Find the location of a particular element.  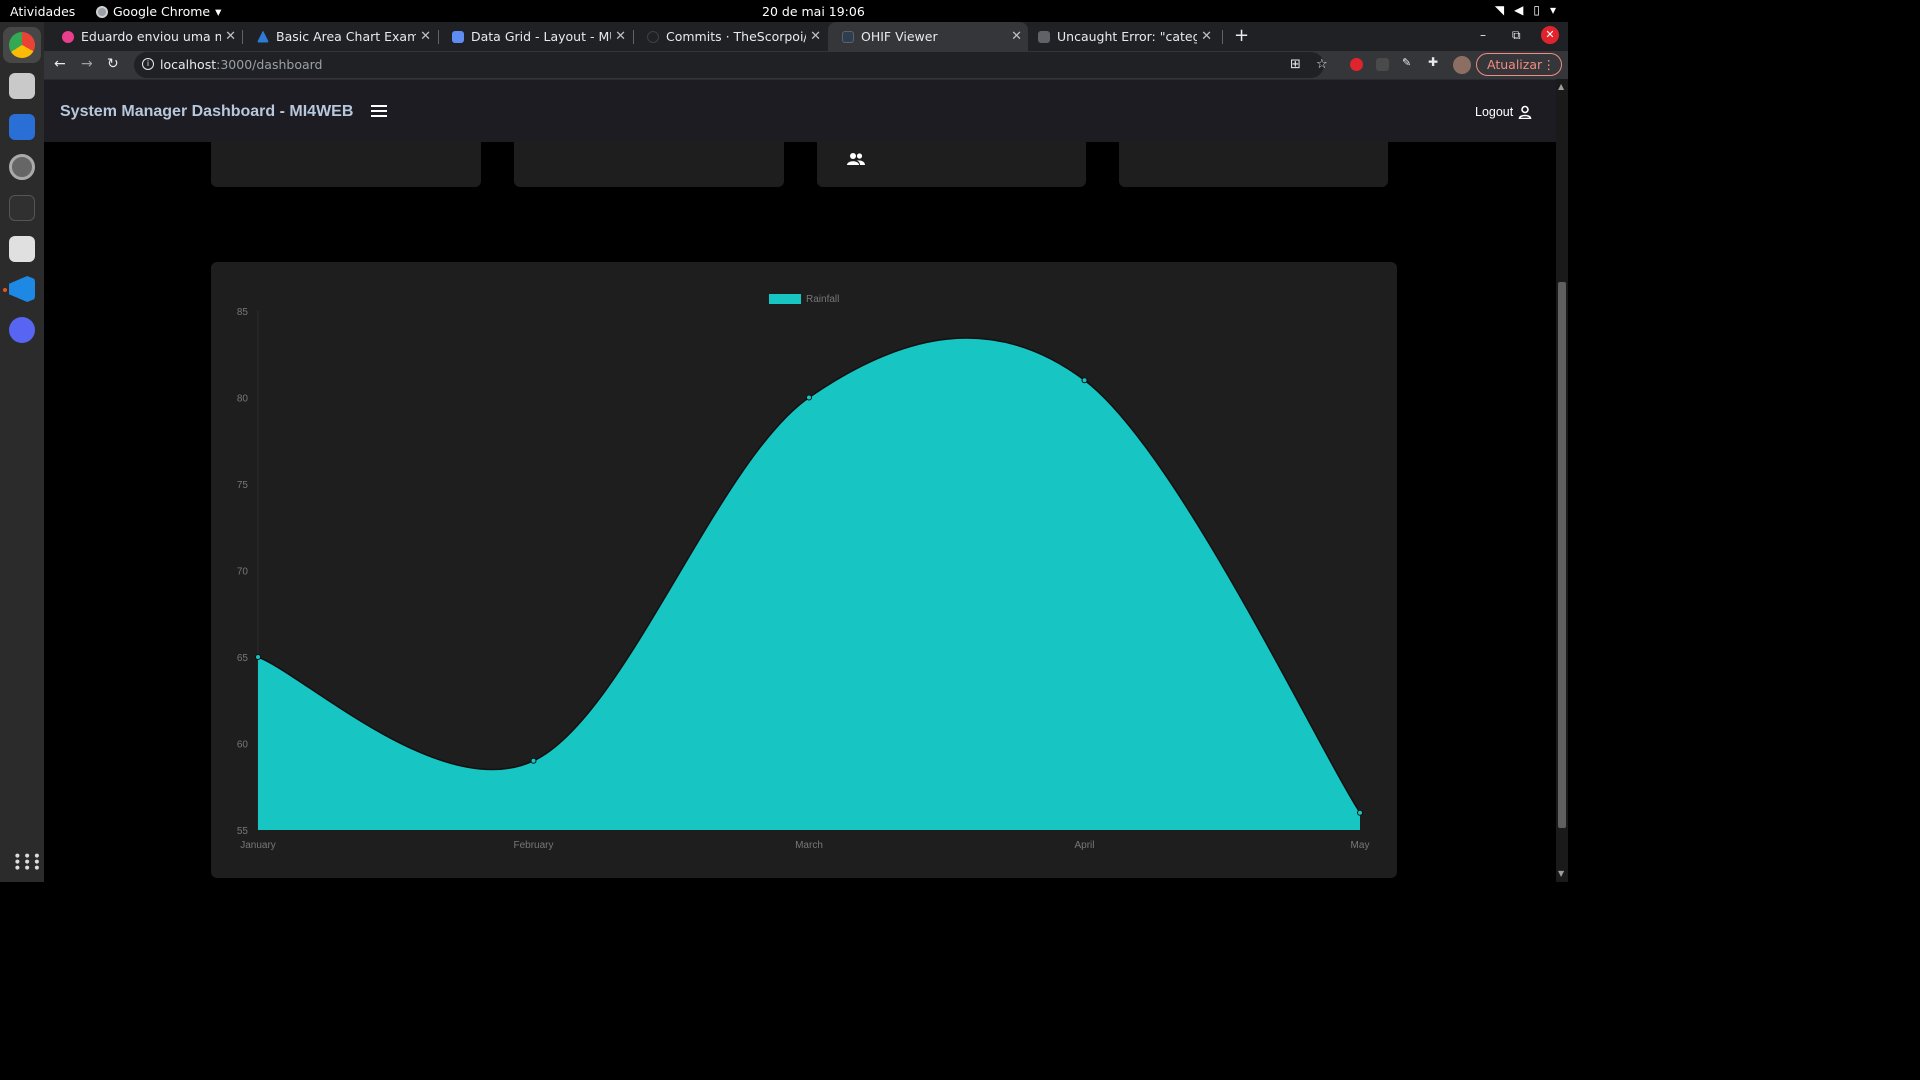

window-close-button: ✕ is located at coordinates (1550, 35).